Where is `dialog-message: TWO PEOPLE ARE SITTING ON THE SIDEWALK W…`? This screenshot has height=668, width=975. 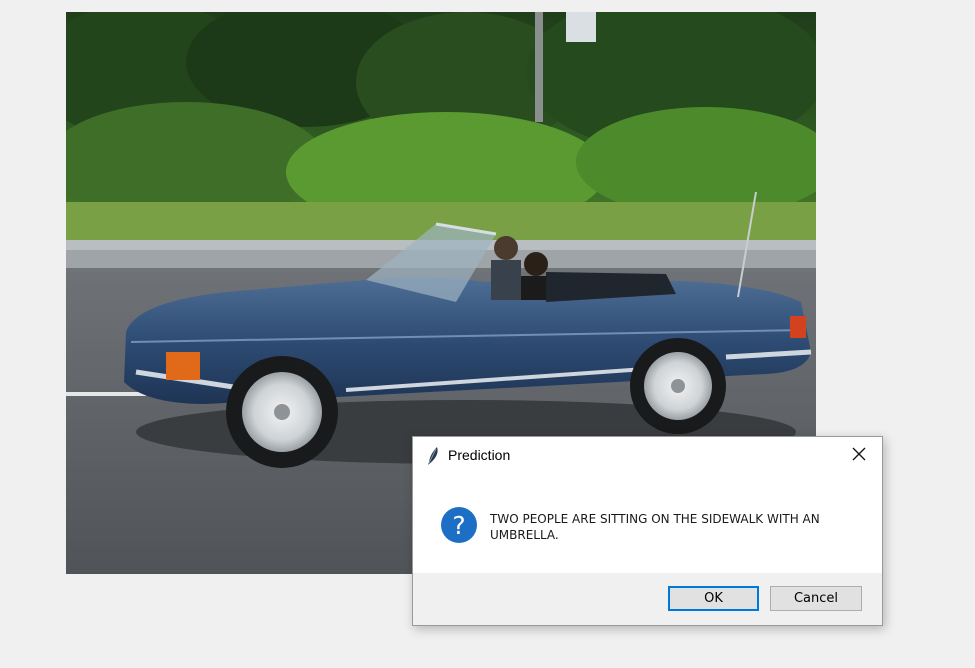
dialog-message: TWO PEOPLE ARE SITTING ON THE SIDEWALK W… is located at coordinates (655, 527).